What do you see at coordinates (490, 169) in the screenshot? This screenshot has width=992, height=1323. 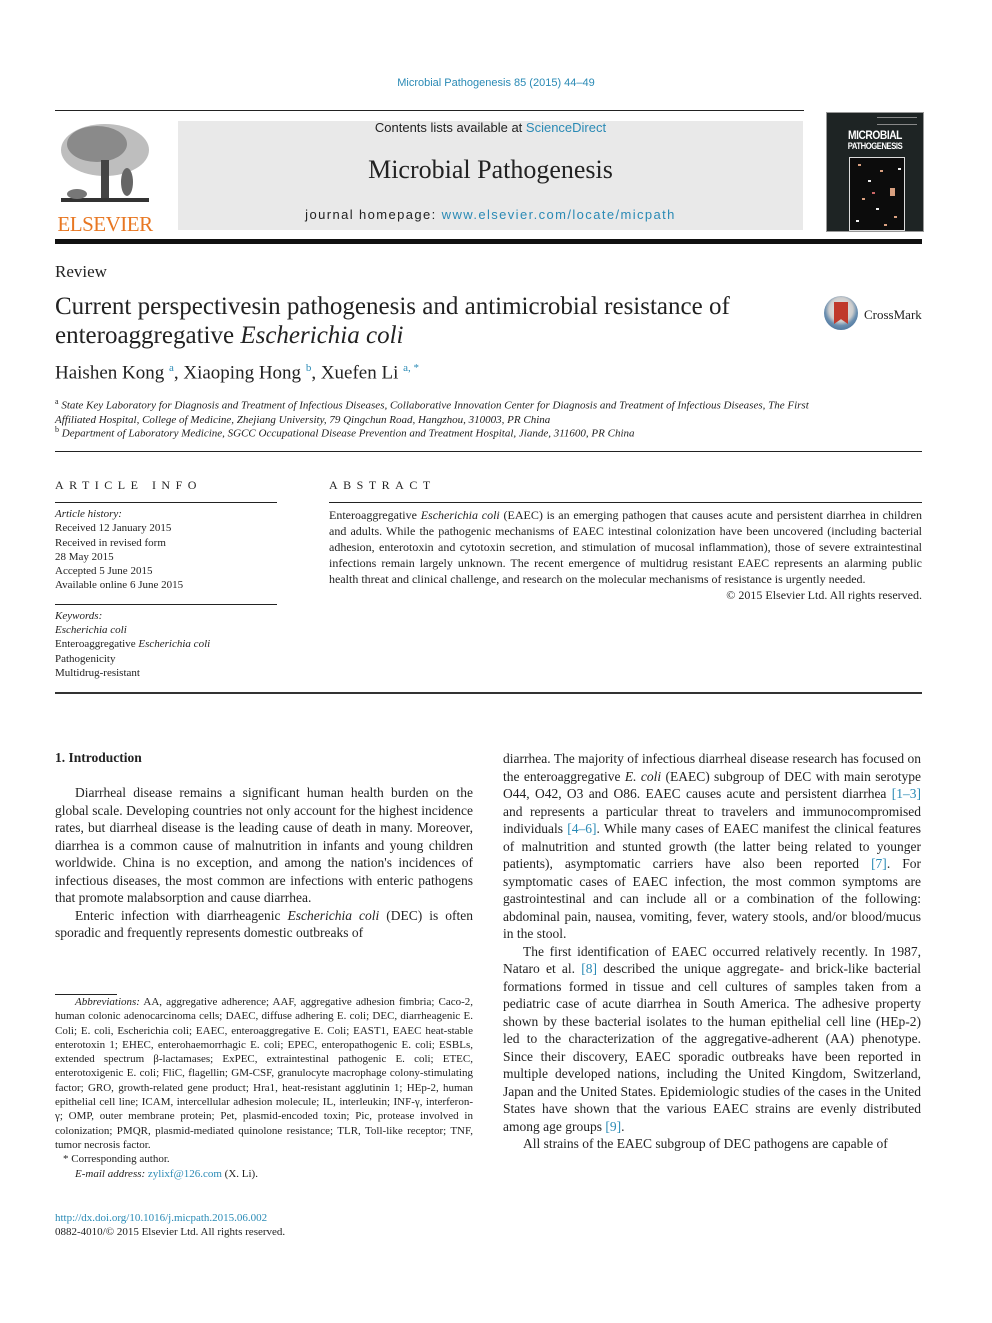 I see `journal-title: Microbial Pathogenesis` at bounding box center [490, 169].